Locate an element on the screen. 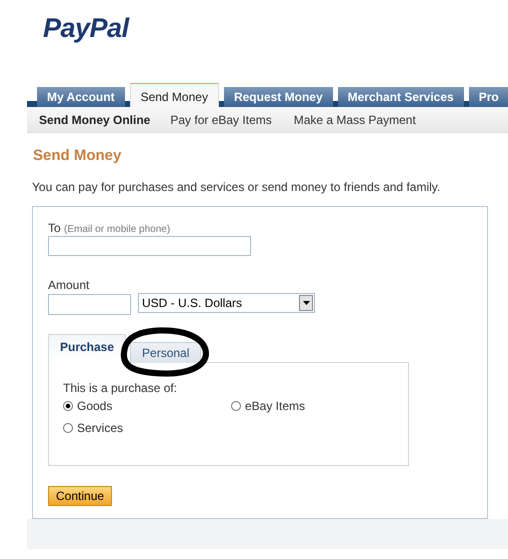 Image resolution: width=508 pixels, height=559 pixels. nav-tab: Request Money is located at coordinates (278, 97).